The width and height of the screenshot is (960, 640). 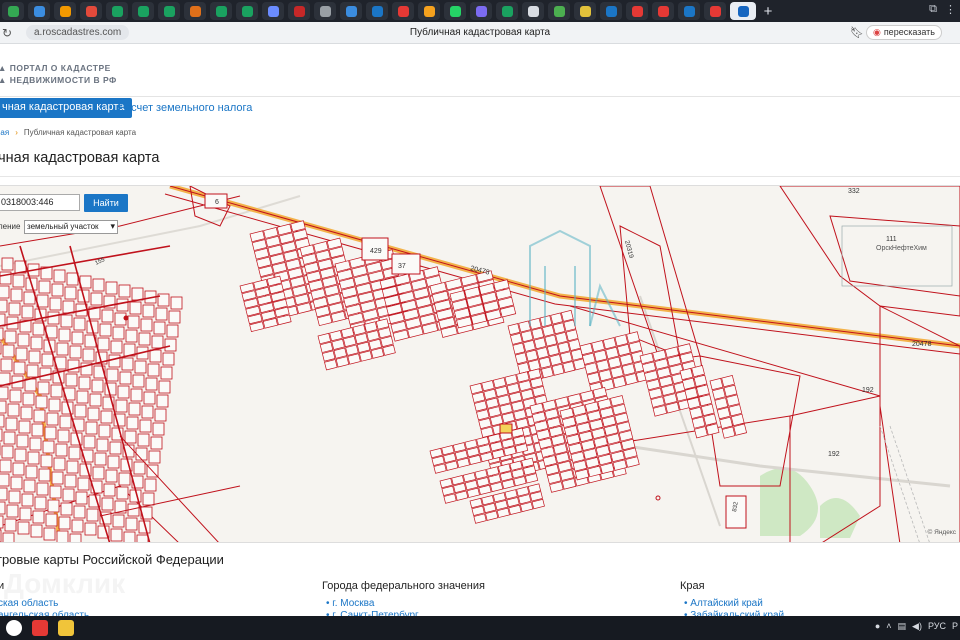 I want to click on language-indicator: РУС, so click(x=937, y=626).